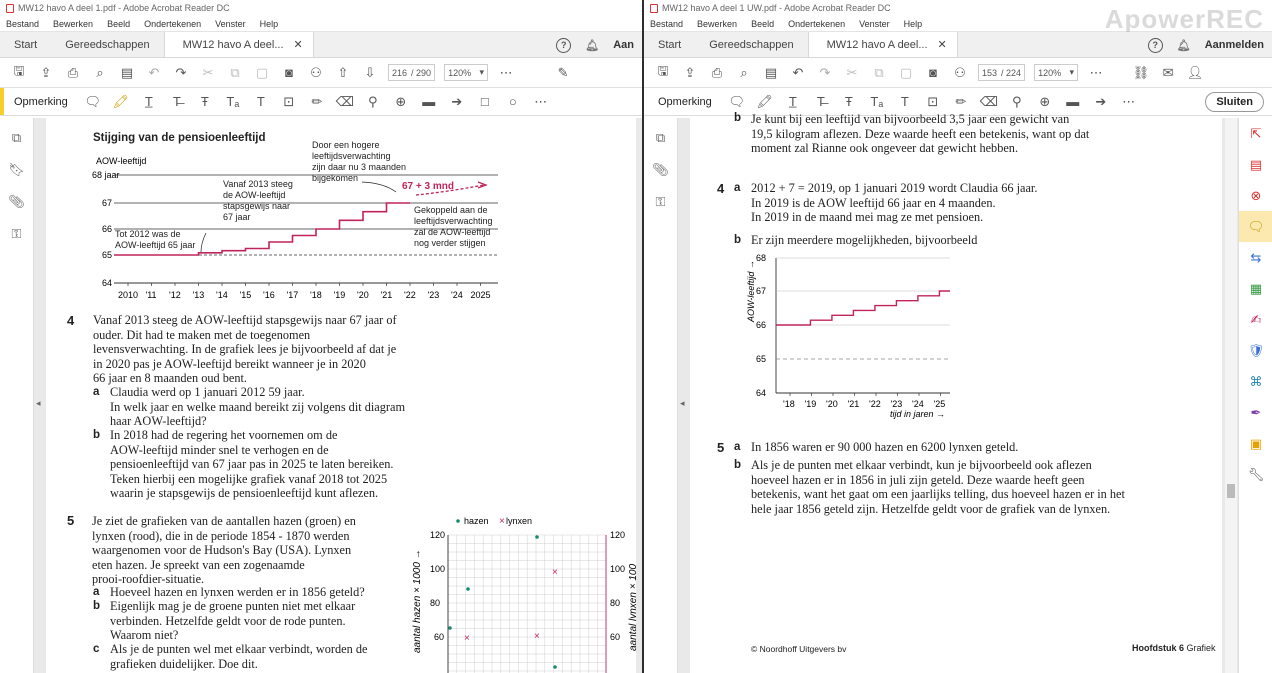 The height and width of the screenshot is (673, 1272). What do you see at coordinates (1234, 102) in the screenshot?
I see `close-comment-button: Sluiten` at bounding box center [1234, 102].